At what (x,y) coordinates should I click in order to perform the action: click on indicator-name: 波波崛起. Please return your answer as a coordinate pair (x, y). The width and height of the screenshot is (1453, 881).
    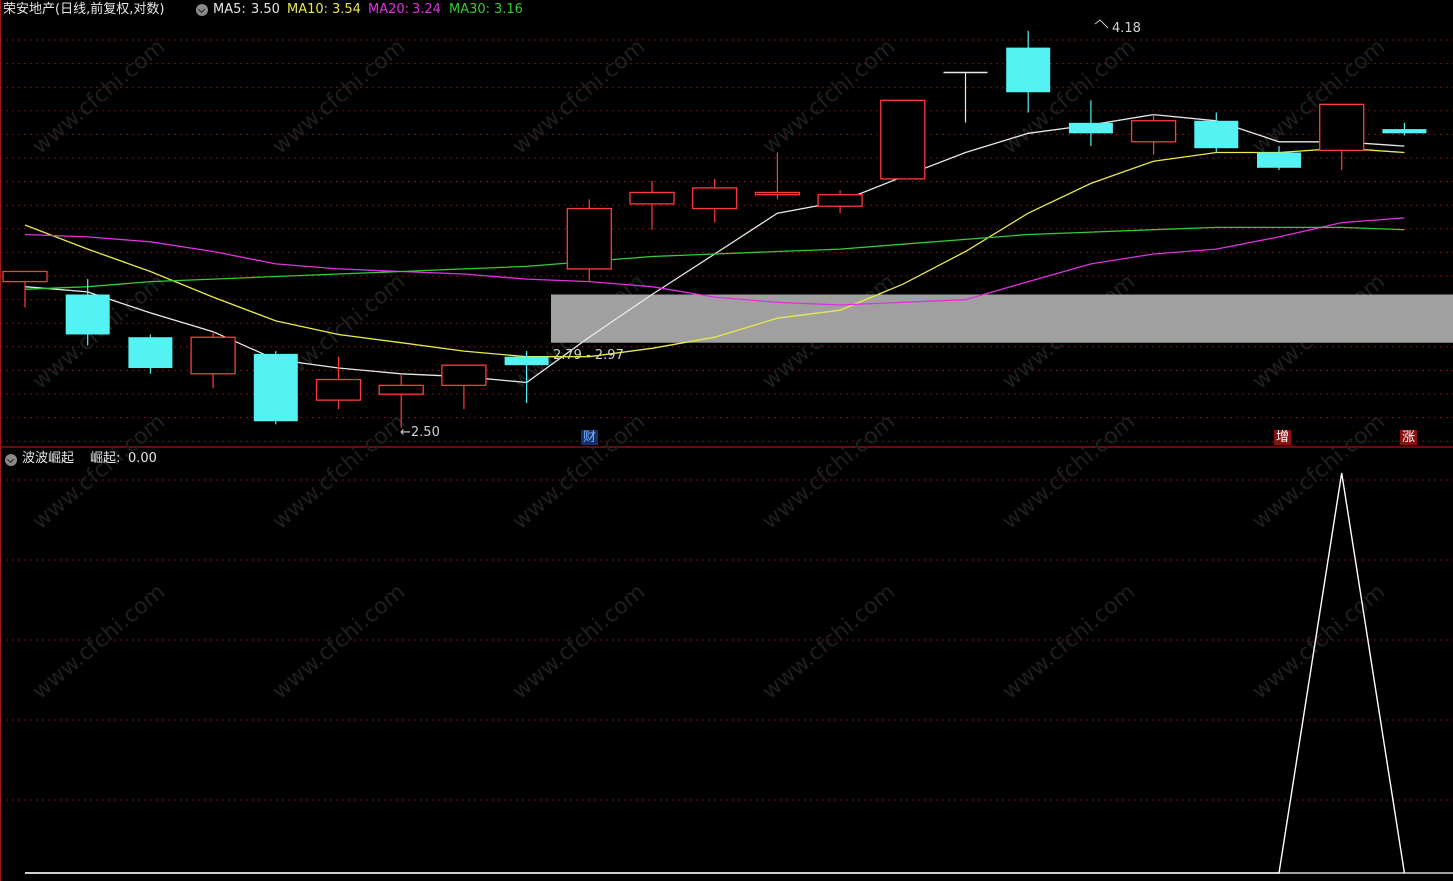
    Looking at the image, I should click on (48, 458).